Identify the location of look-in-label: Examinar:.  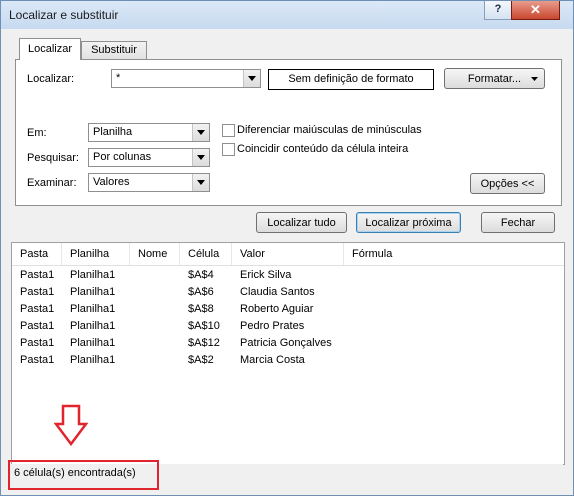
(52, 183).